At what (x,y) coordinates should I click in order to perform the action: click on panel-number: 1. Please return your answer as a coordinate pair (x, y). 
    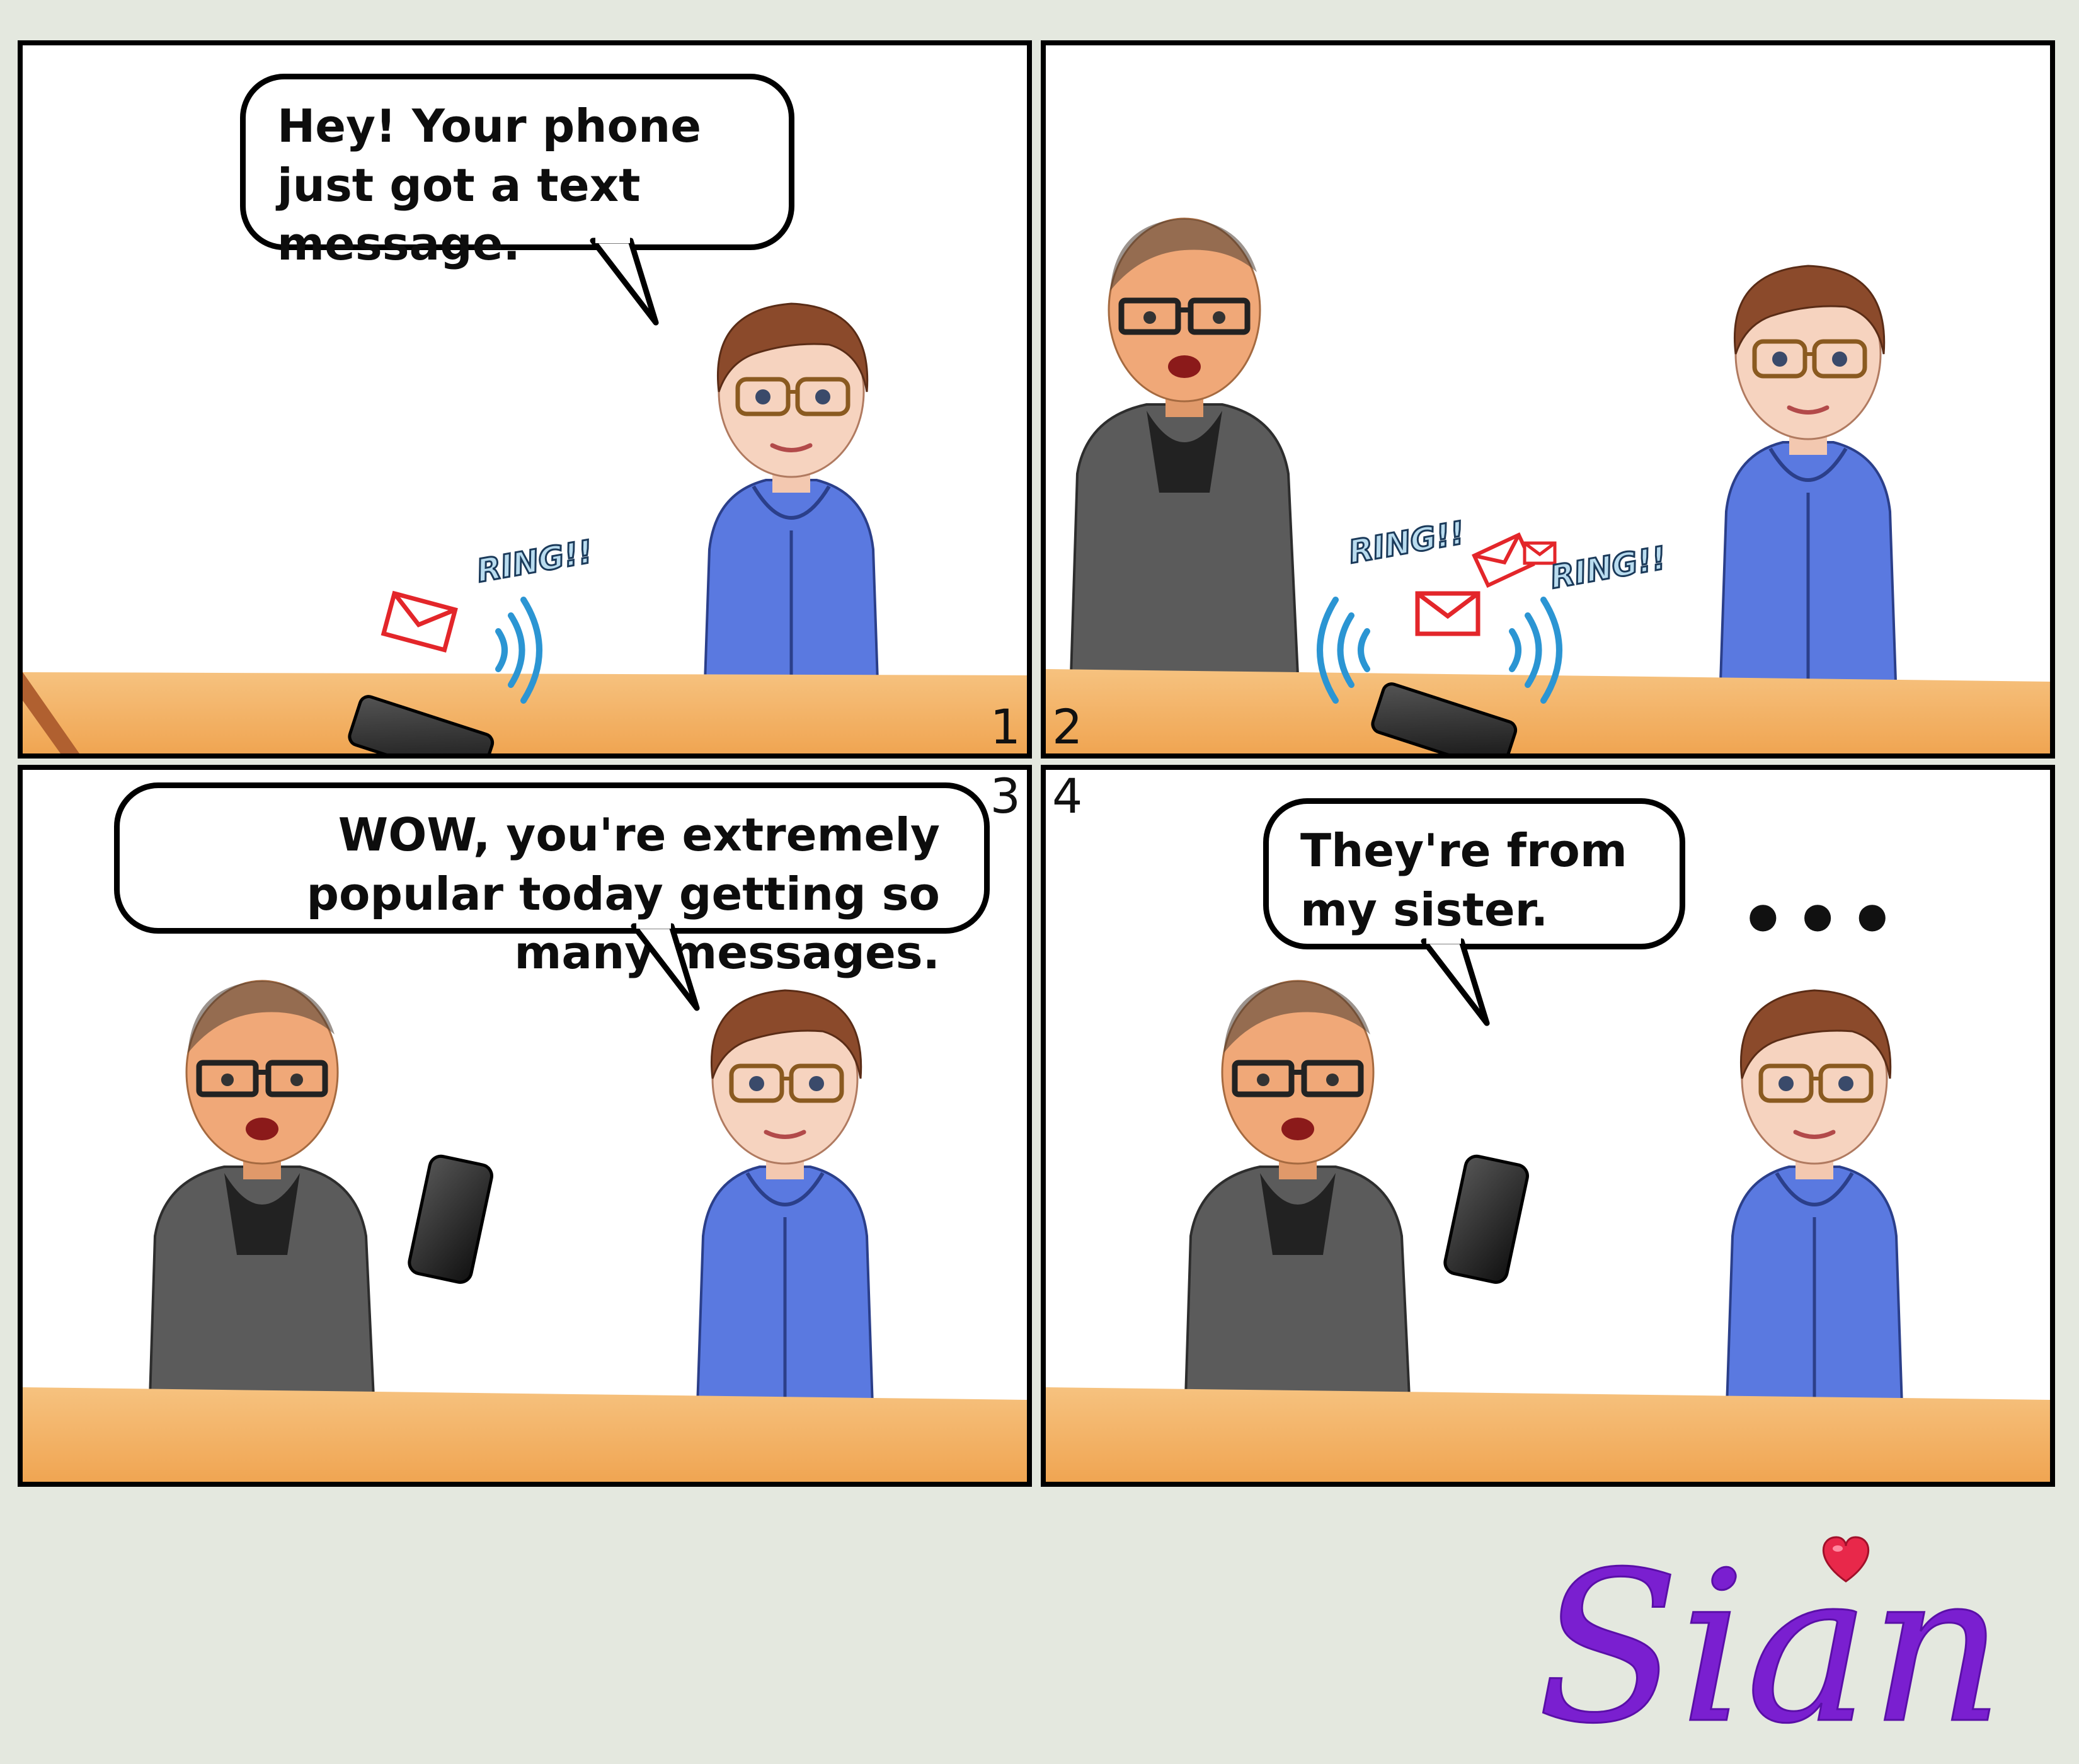
    Looking at the image, I should click on (1005, 727).